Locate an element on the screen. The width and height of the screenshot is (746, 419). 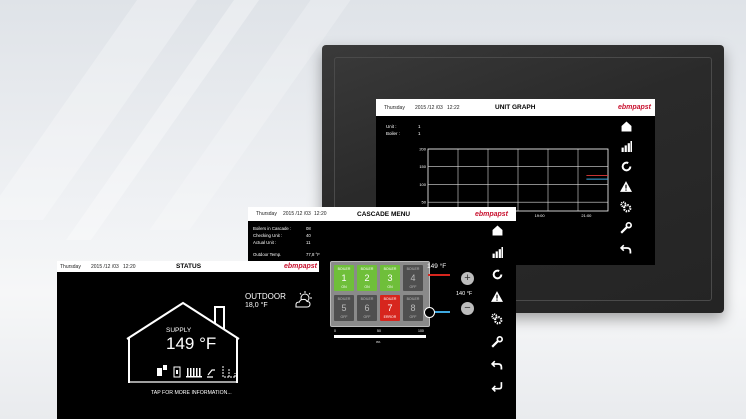
info-boilers-label: Boilers in Cascade : is located at coordinates (272, 228).